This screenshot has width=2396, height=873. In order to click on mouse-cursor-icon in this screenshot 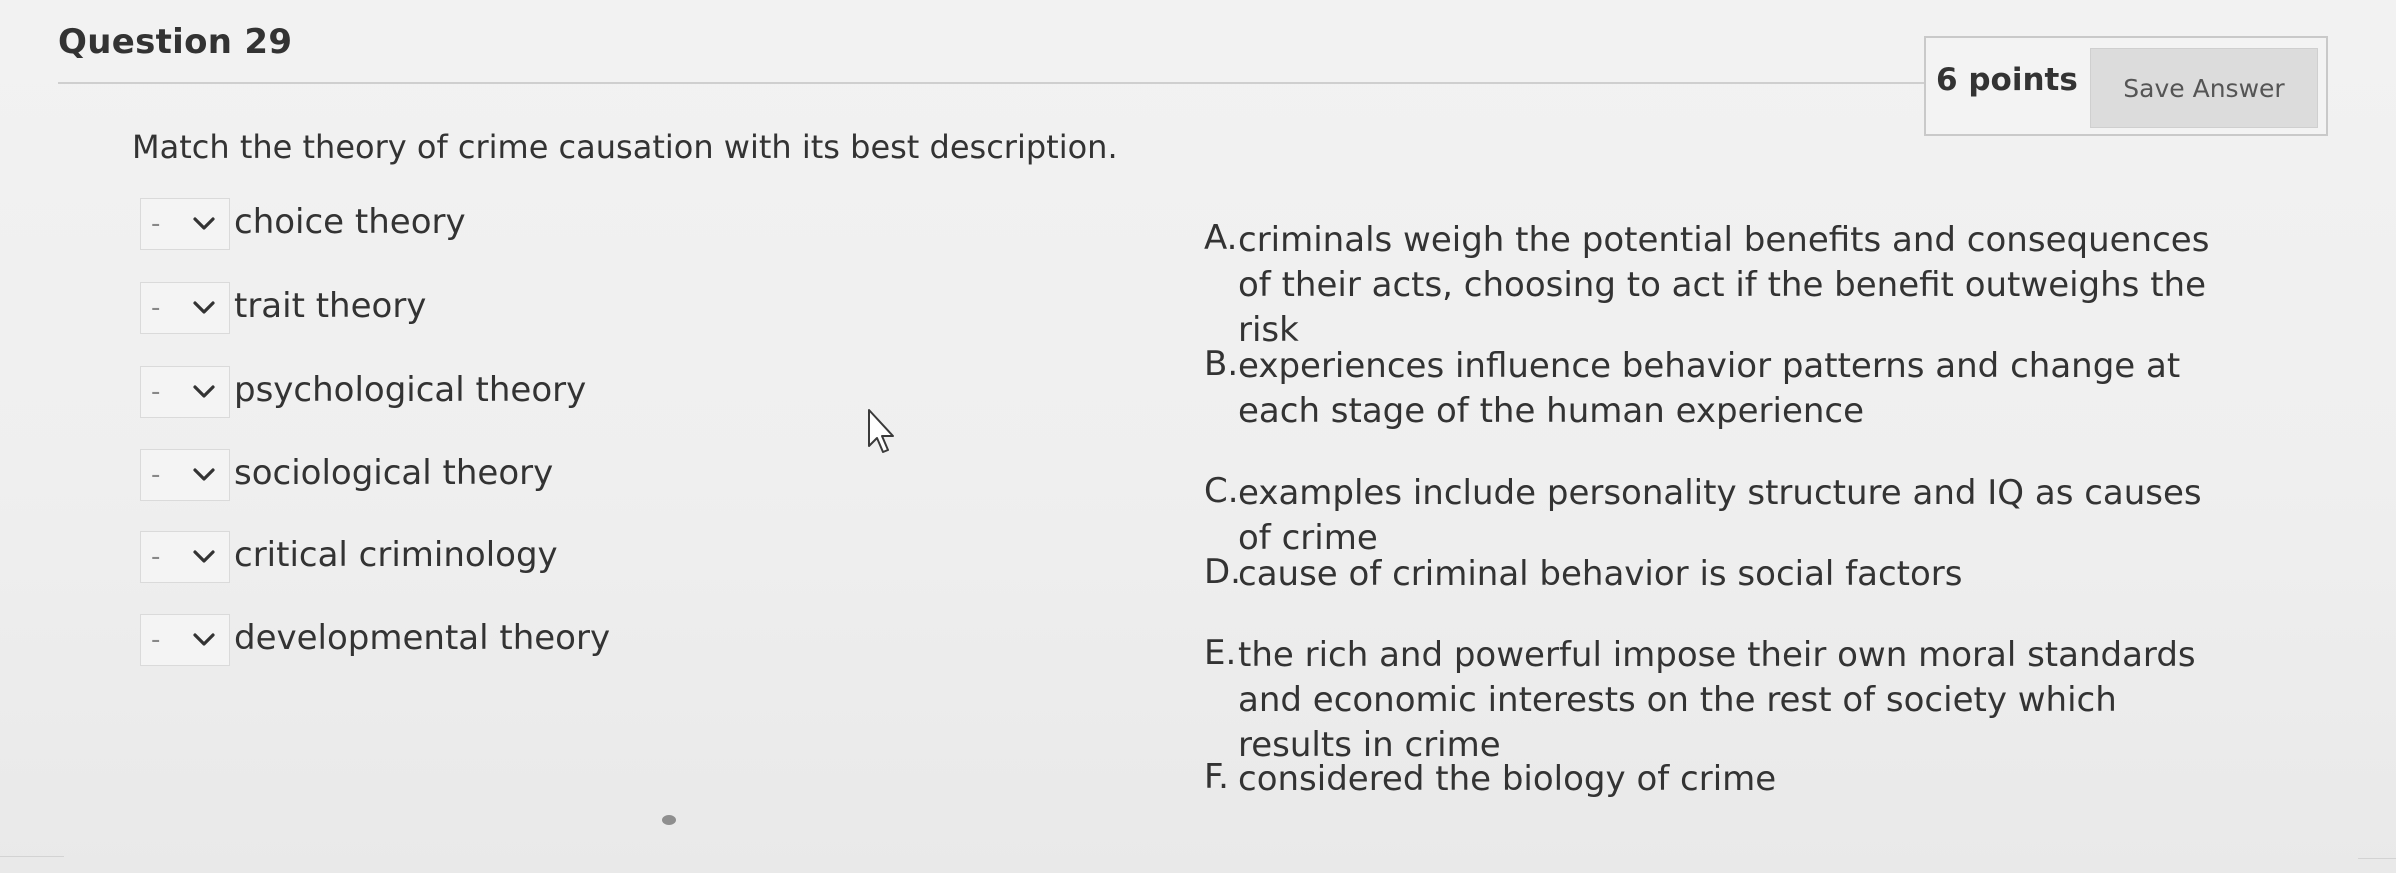, I will do `click(881, 431)`.